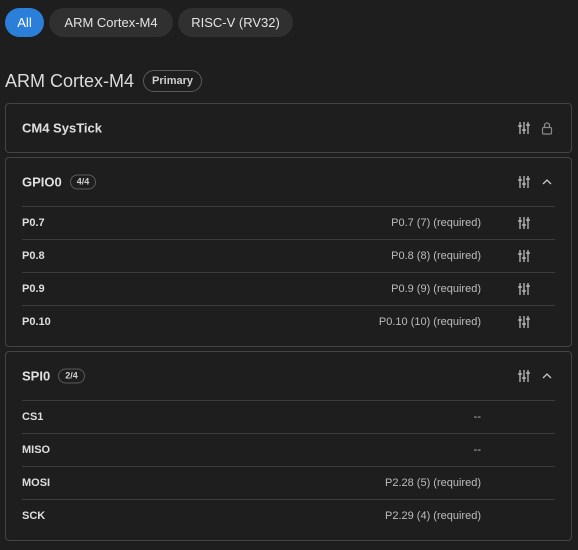 The image size is (578, 550). What do you see at coordinates (33, 417) in the screenshot?
I see `pin-name: CS1` at bounding box center [33, 417].